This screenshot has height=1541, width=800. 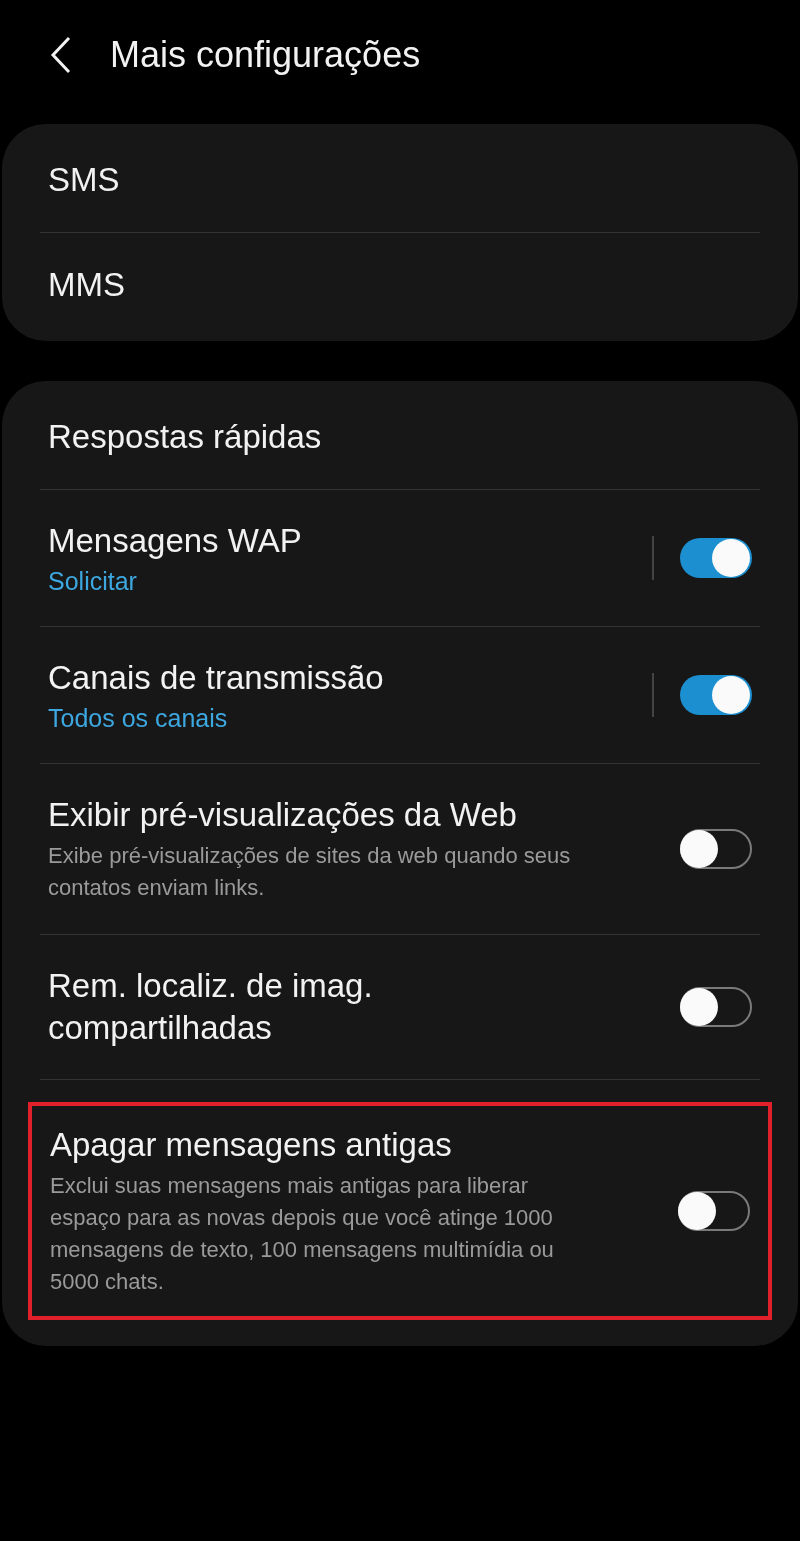 I want to click on settings-row: MMS, so click(x=400, y=285).